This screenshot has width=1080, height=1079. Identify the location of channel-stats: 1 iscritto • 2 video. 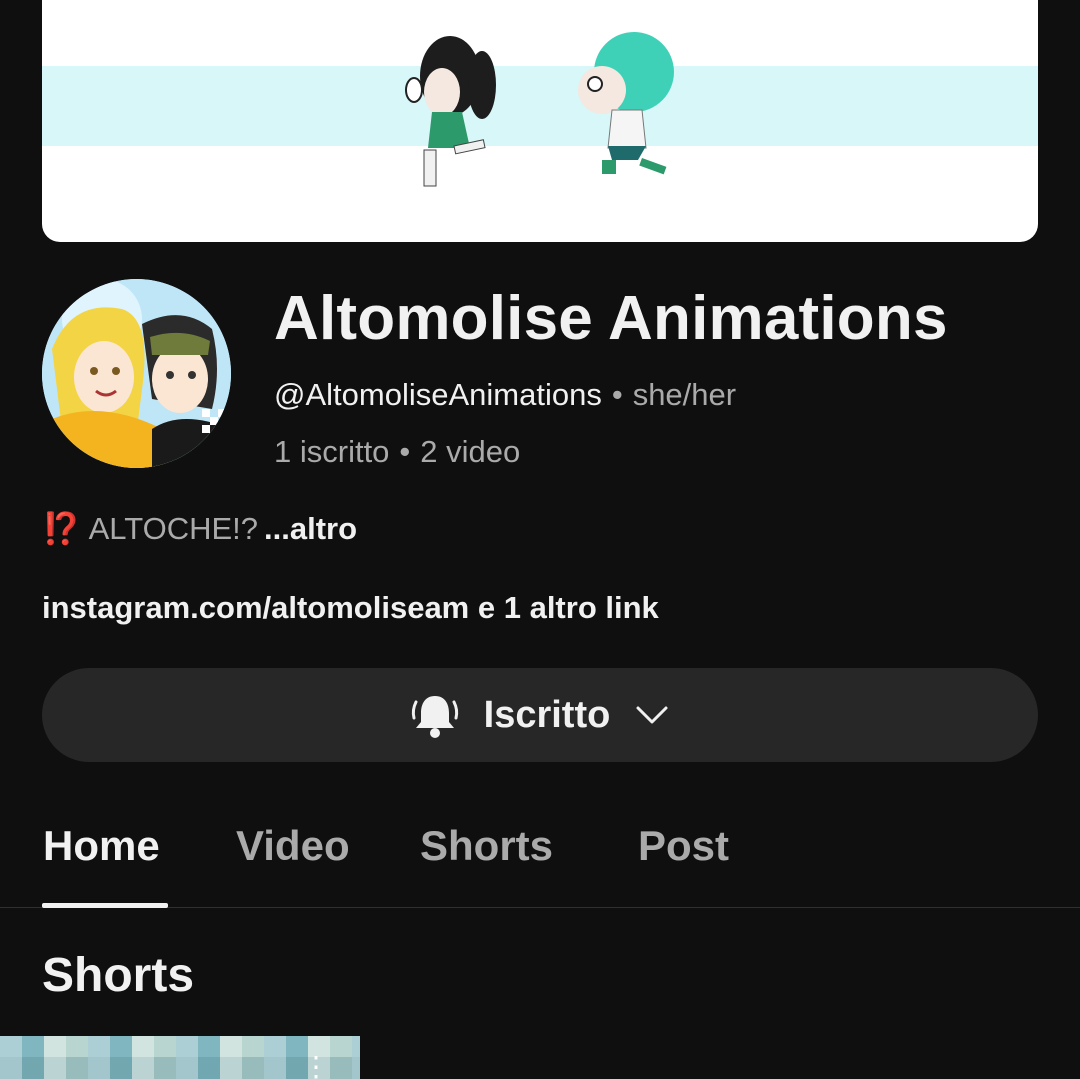
(397, 452).